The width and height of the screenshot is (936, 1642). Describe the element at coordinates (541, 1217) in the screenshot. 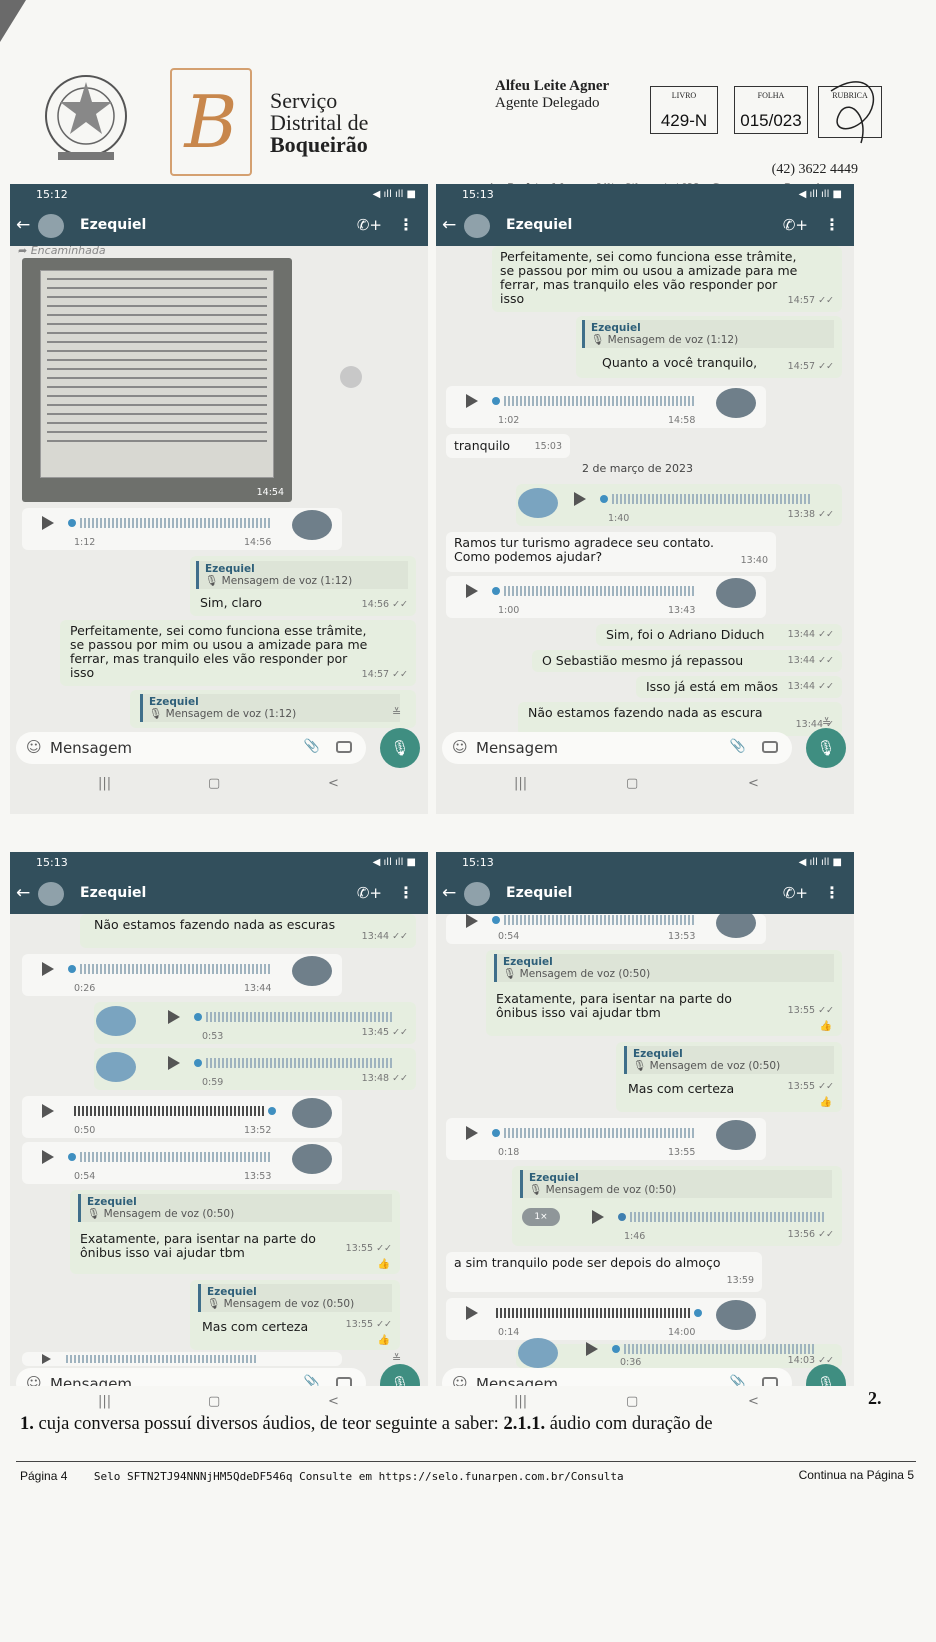

I see `playback-speed-button: 1×` at that location.